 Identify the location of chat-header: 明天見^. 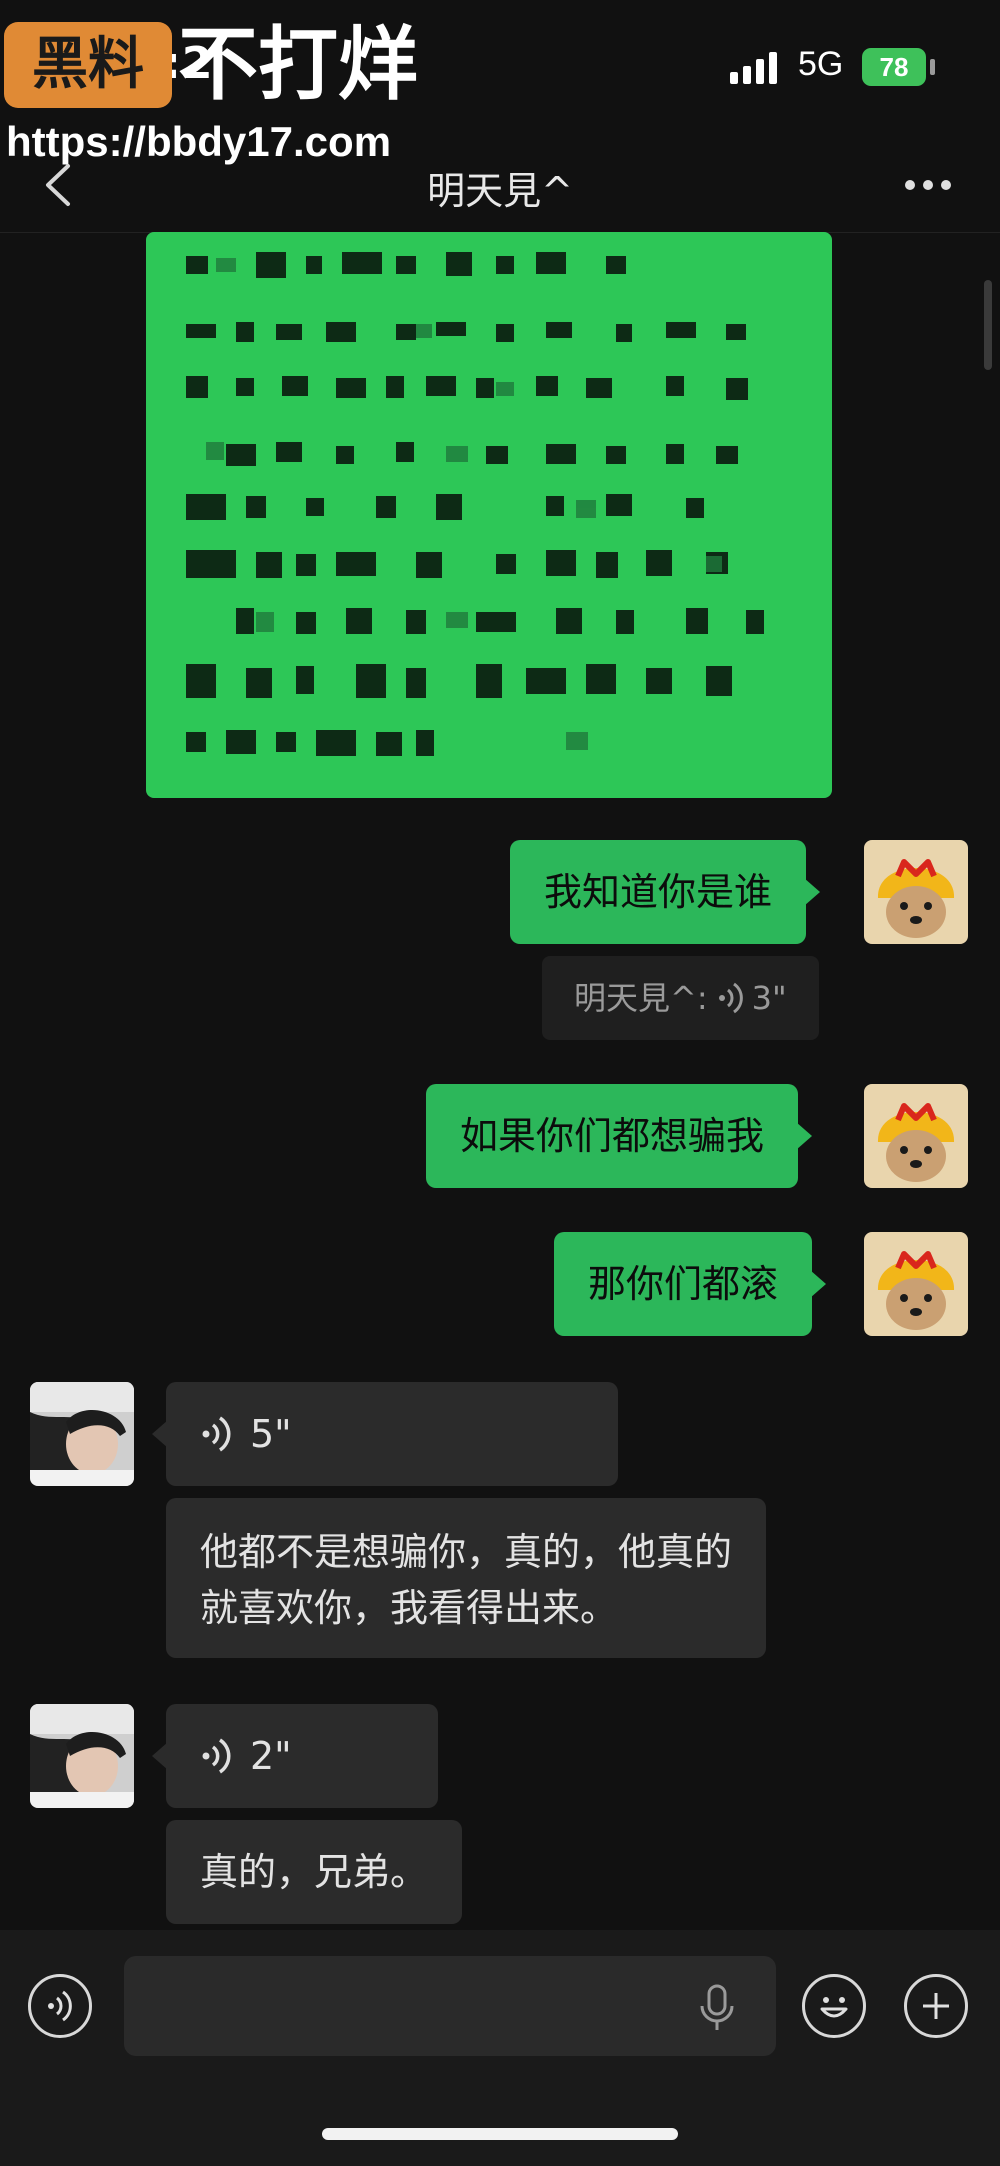
(500, 186).